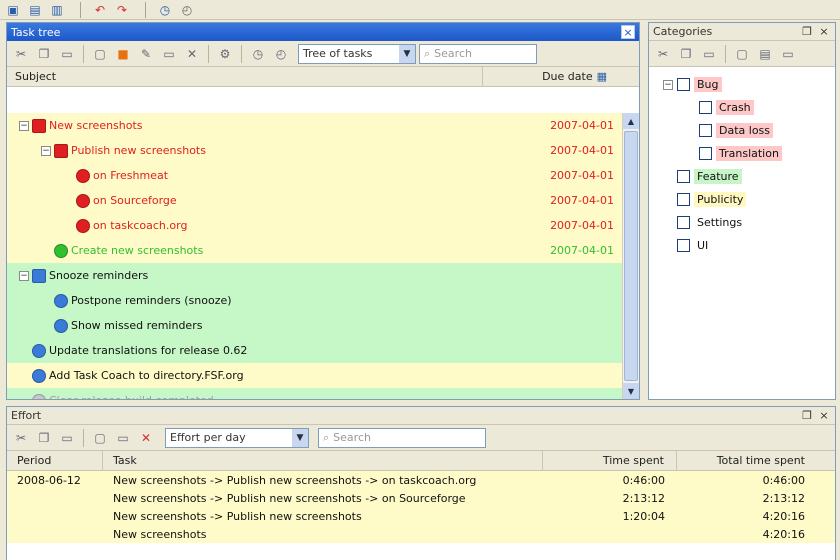 The width and height of the screenshot is (840, 560). Describe the element at coordinates (742, 222) in the screenshot. I see `category-row: Settings` at that location.